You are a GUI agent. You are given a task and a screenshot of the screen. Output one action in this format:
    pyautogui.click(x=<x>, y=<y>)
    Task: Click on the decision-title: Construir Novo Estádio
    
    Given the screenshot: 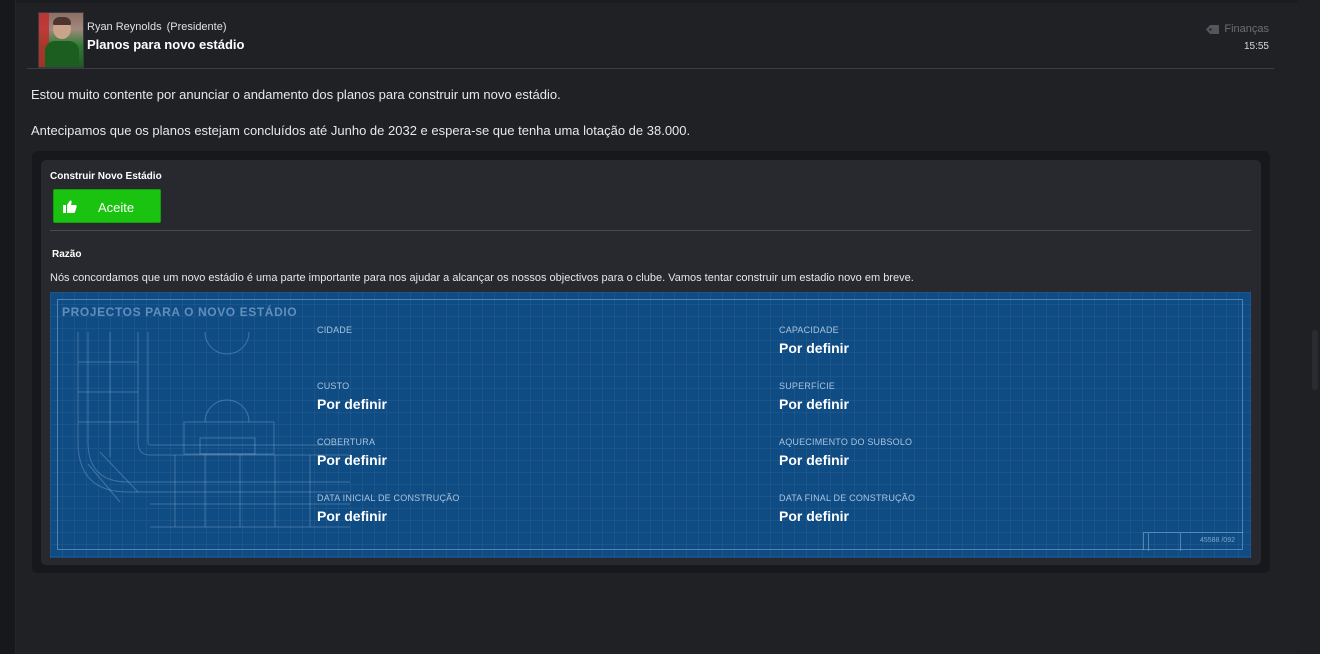 What is the action you would take?
    pyautogui.click(x=106, y=176)
    